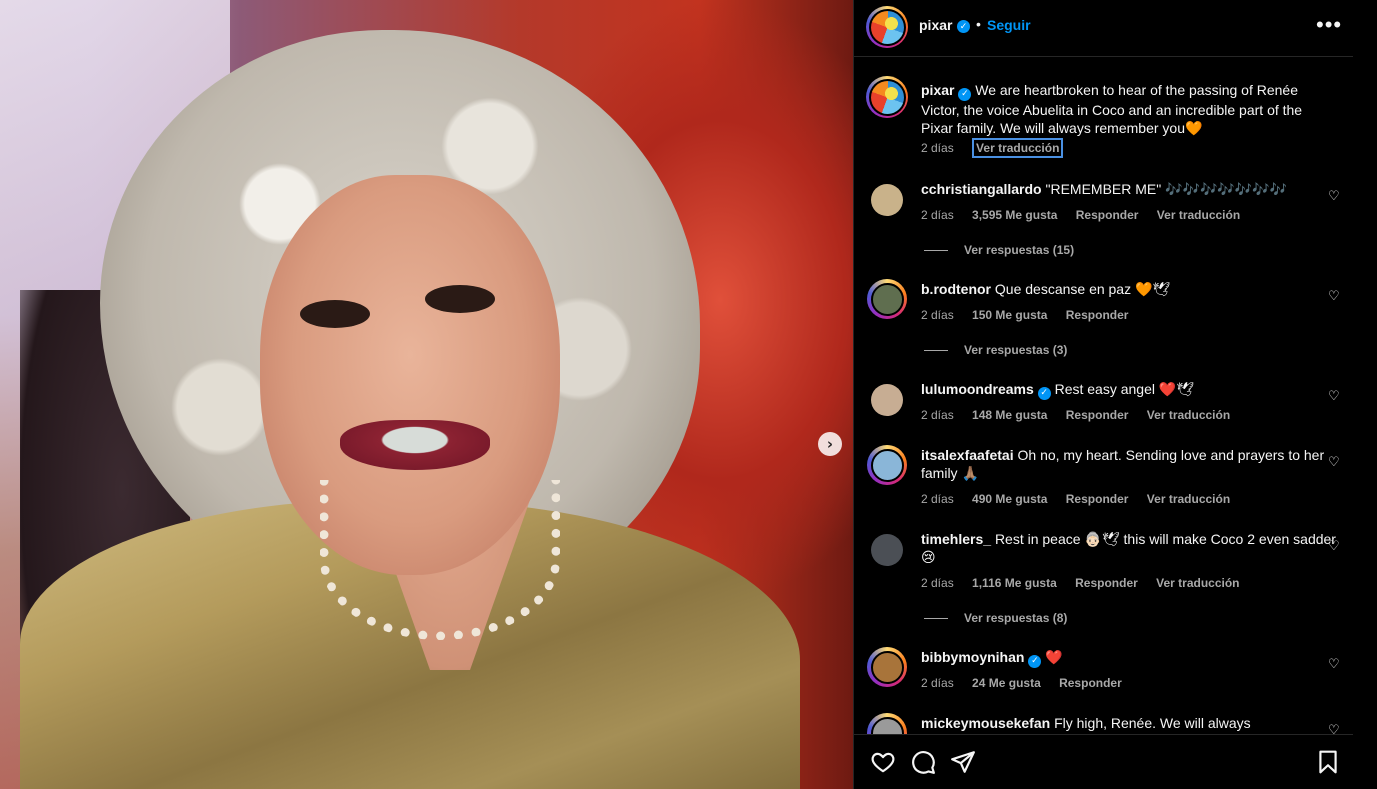  I want to click on view-replies-button: Ver respuestas (3), so click(995, 350).